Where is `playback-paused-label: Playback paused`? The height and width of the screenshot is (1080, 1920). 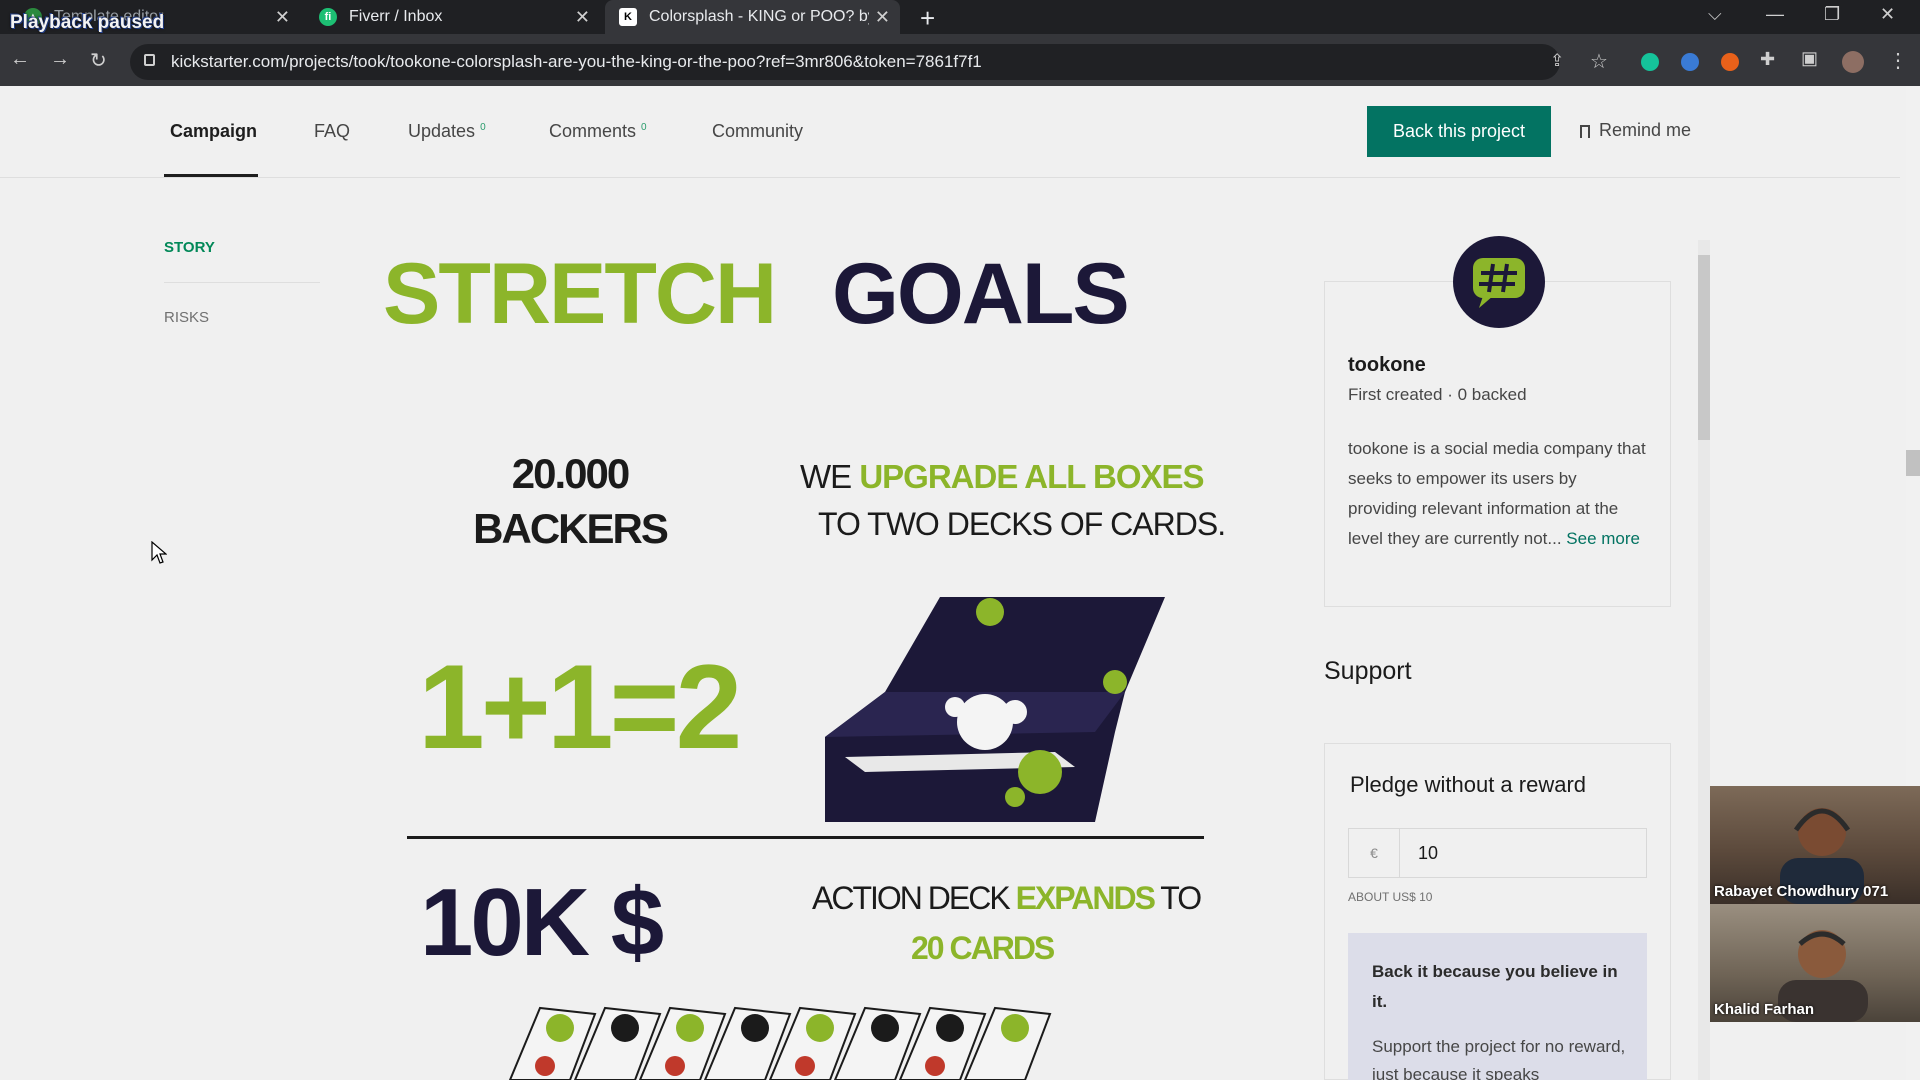
playback-paused-label: Playback paused is located at coordinates (87, 22).